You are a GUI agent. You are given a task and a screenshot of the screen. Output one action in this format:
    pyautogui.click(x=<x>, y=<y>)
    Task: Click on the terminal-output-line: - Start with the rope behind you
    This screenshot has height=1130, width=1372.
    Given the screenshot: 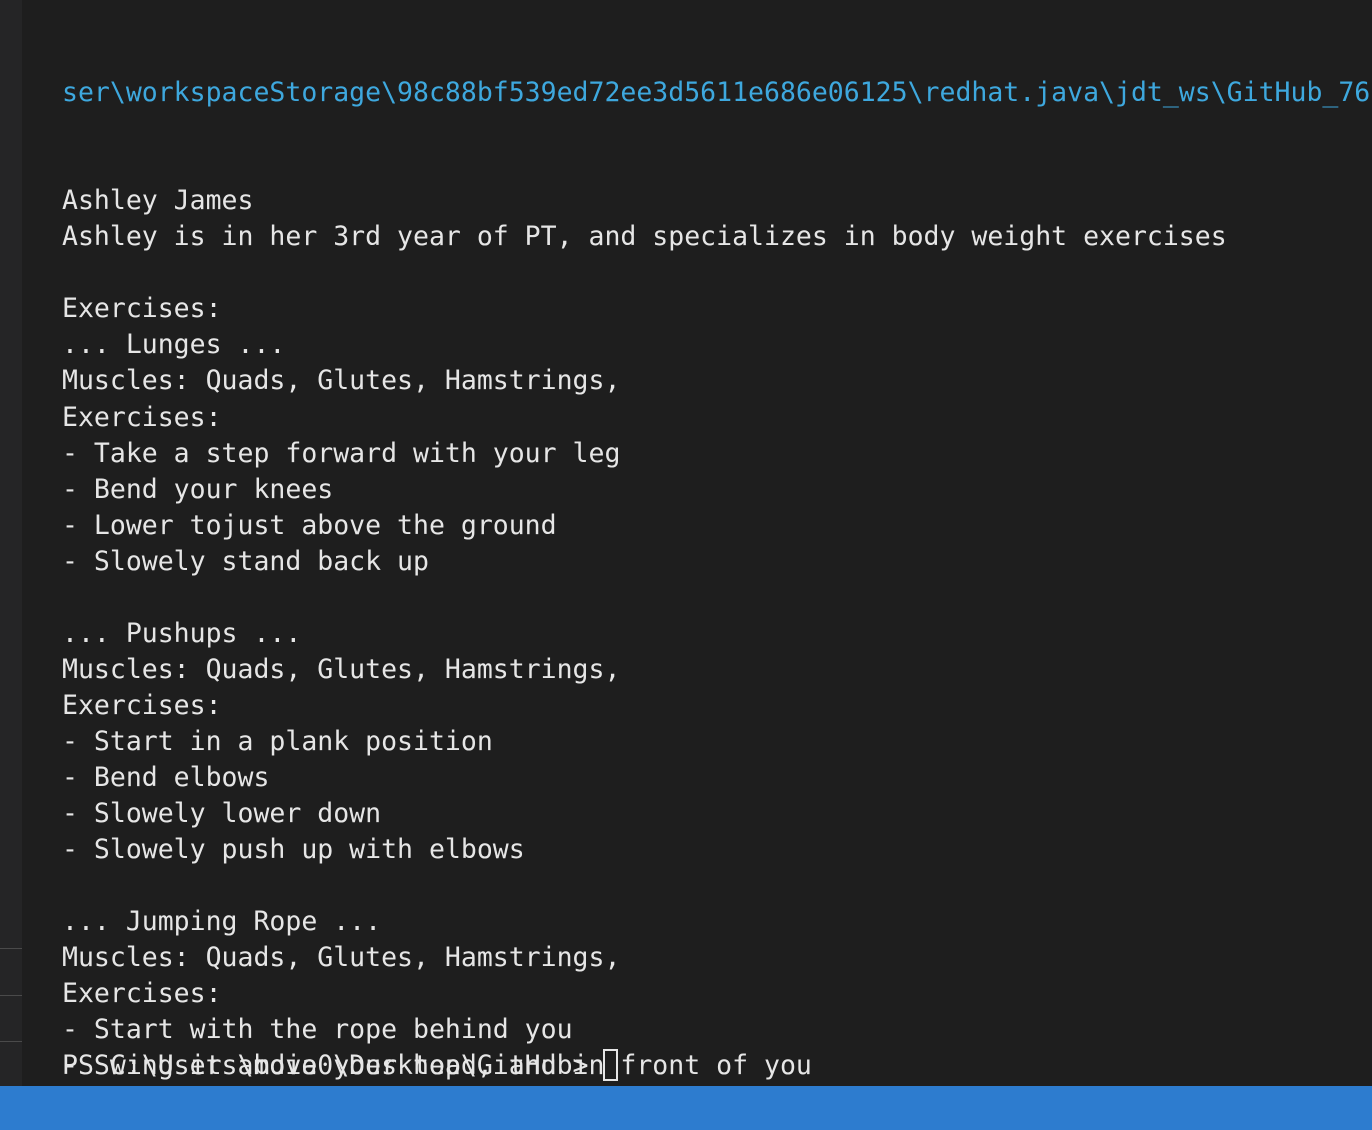 What is the action you would take?
    pyautogui.click(x=317, y=1030)
    